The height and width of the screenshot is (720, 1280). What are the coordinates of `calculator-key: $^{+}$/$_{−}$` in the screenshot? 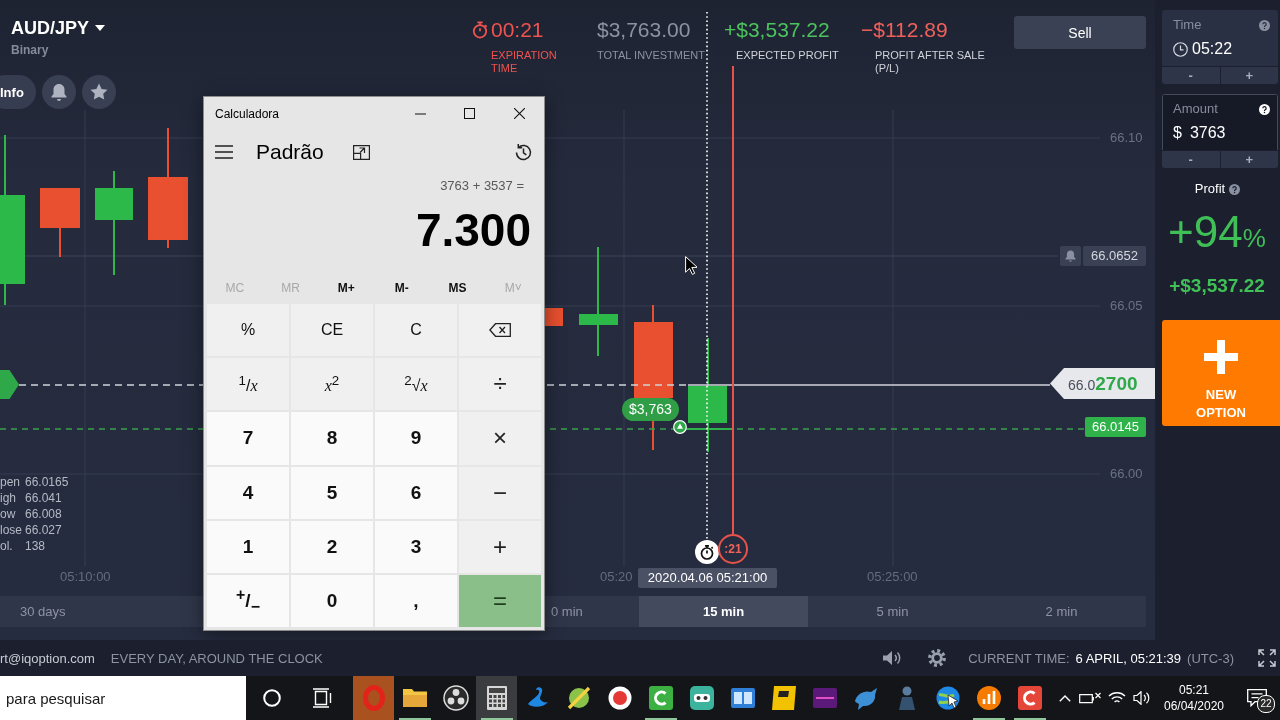 It's located at (248, 600).